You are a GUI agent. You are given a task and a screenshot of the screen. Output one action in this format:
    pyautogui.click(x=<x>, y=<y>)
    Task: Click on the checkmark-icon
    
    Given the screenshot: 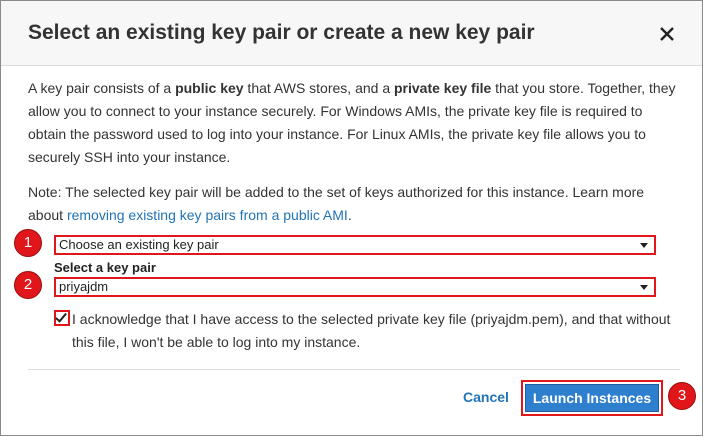 What is the action you would take?
    pyautogui.click(x=61, y=316)
    